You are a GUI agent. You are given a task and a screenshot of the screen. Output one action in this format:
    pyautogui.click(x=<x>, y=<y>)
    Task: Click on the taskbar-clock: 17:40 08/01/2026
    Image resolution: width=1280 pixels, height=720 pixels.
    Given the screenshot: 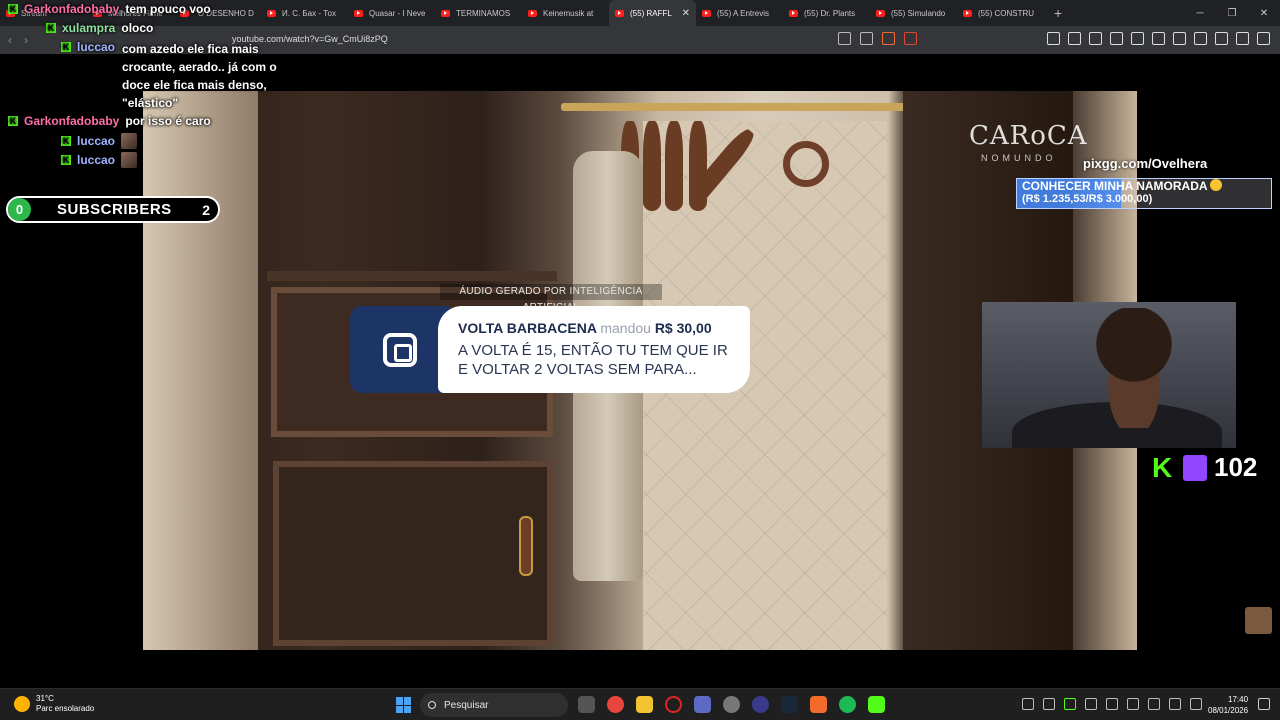 What is the action you would take?
    pyautogui.click(x=1228, y=705)
    